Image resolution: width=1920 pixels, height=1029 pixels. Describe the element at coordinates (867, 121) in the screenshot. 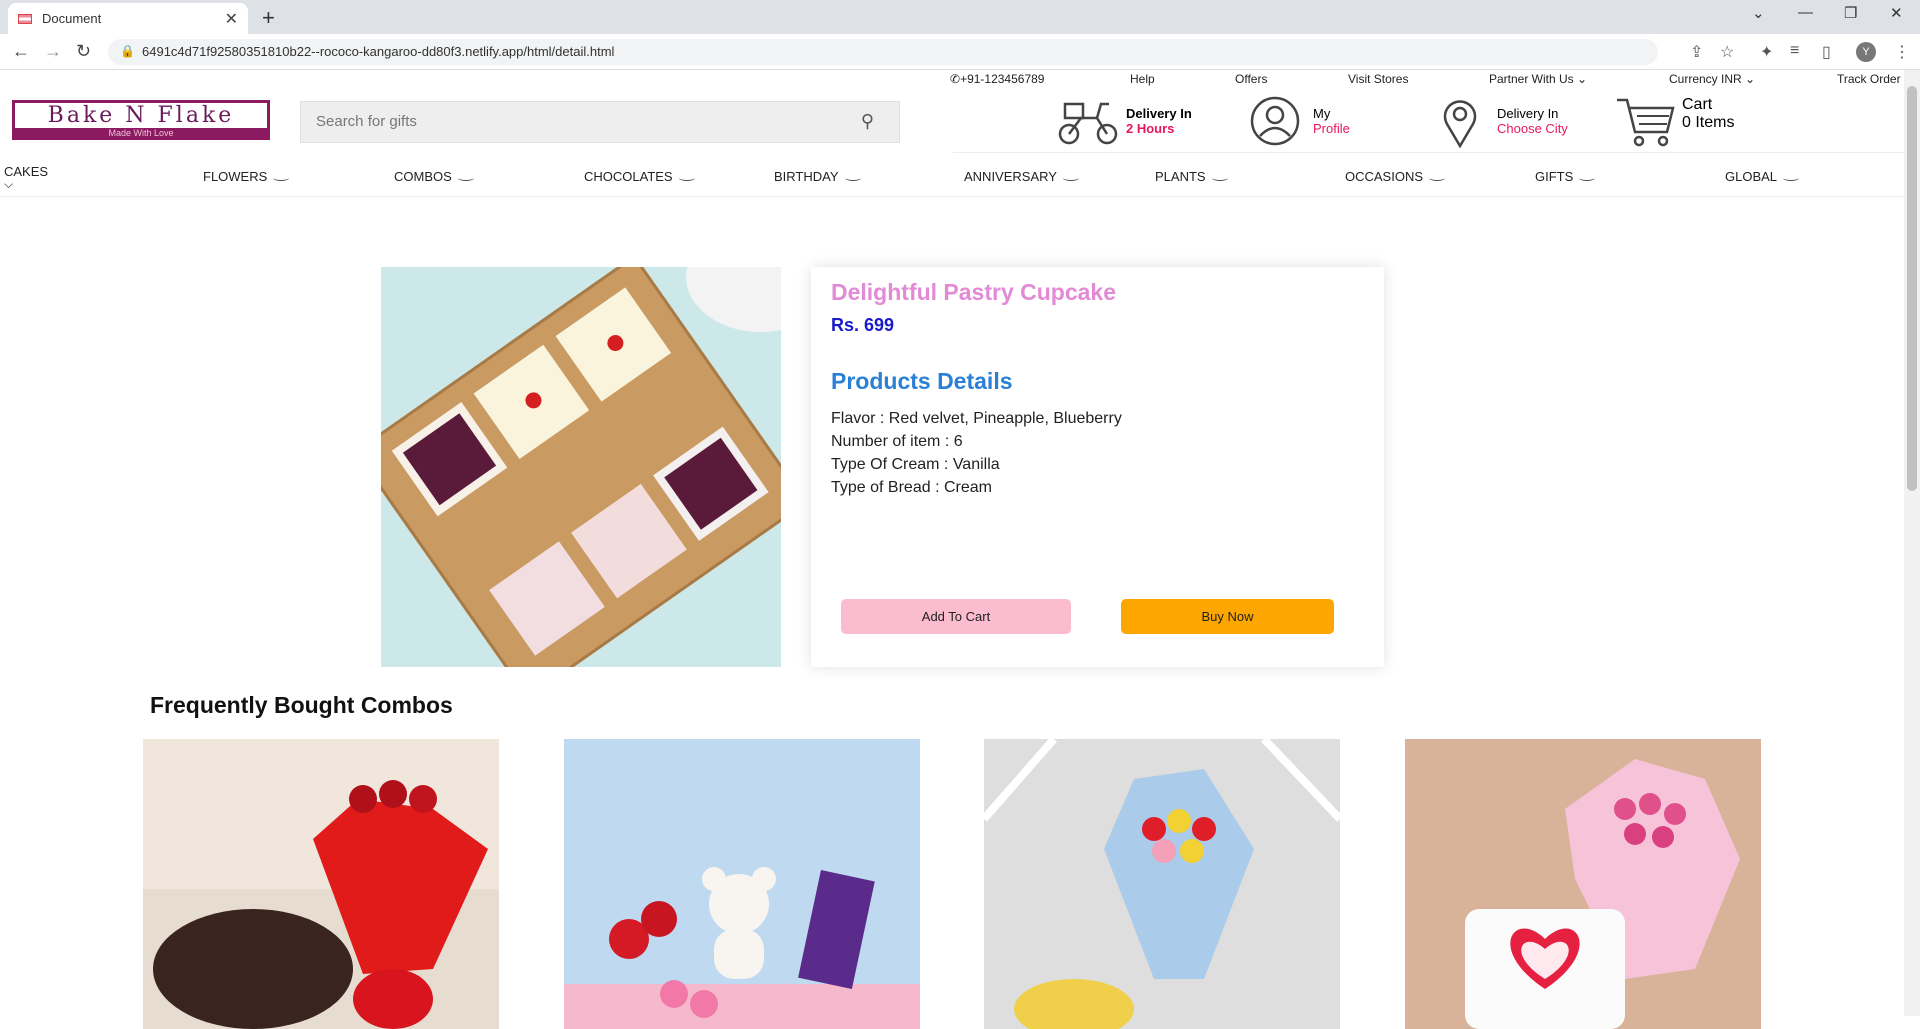

I see `search-icon: ⚲` at that location.